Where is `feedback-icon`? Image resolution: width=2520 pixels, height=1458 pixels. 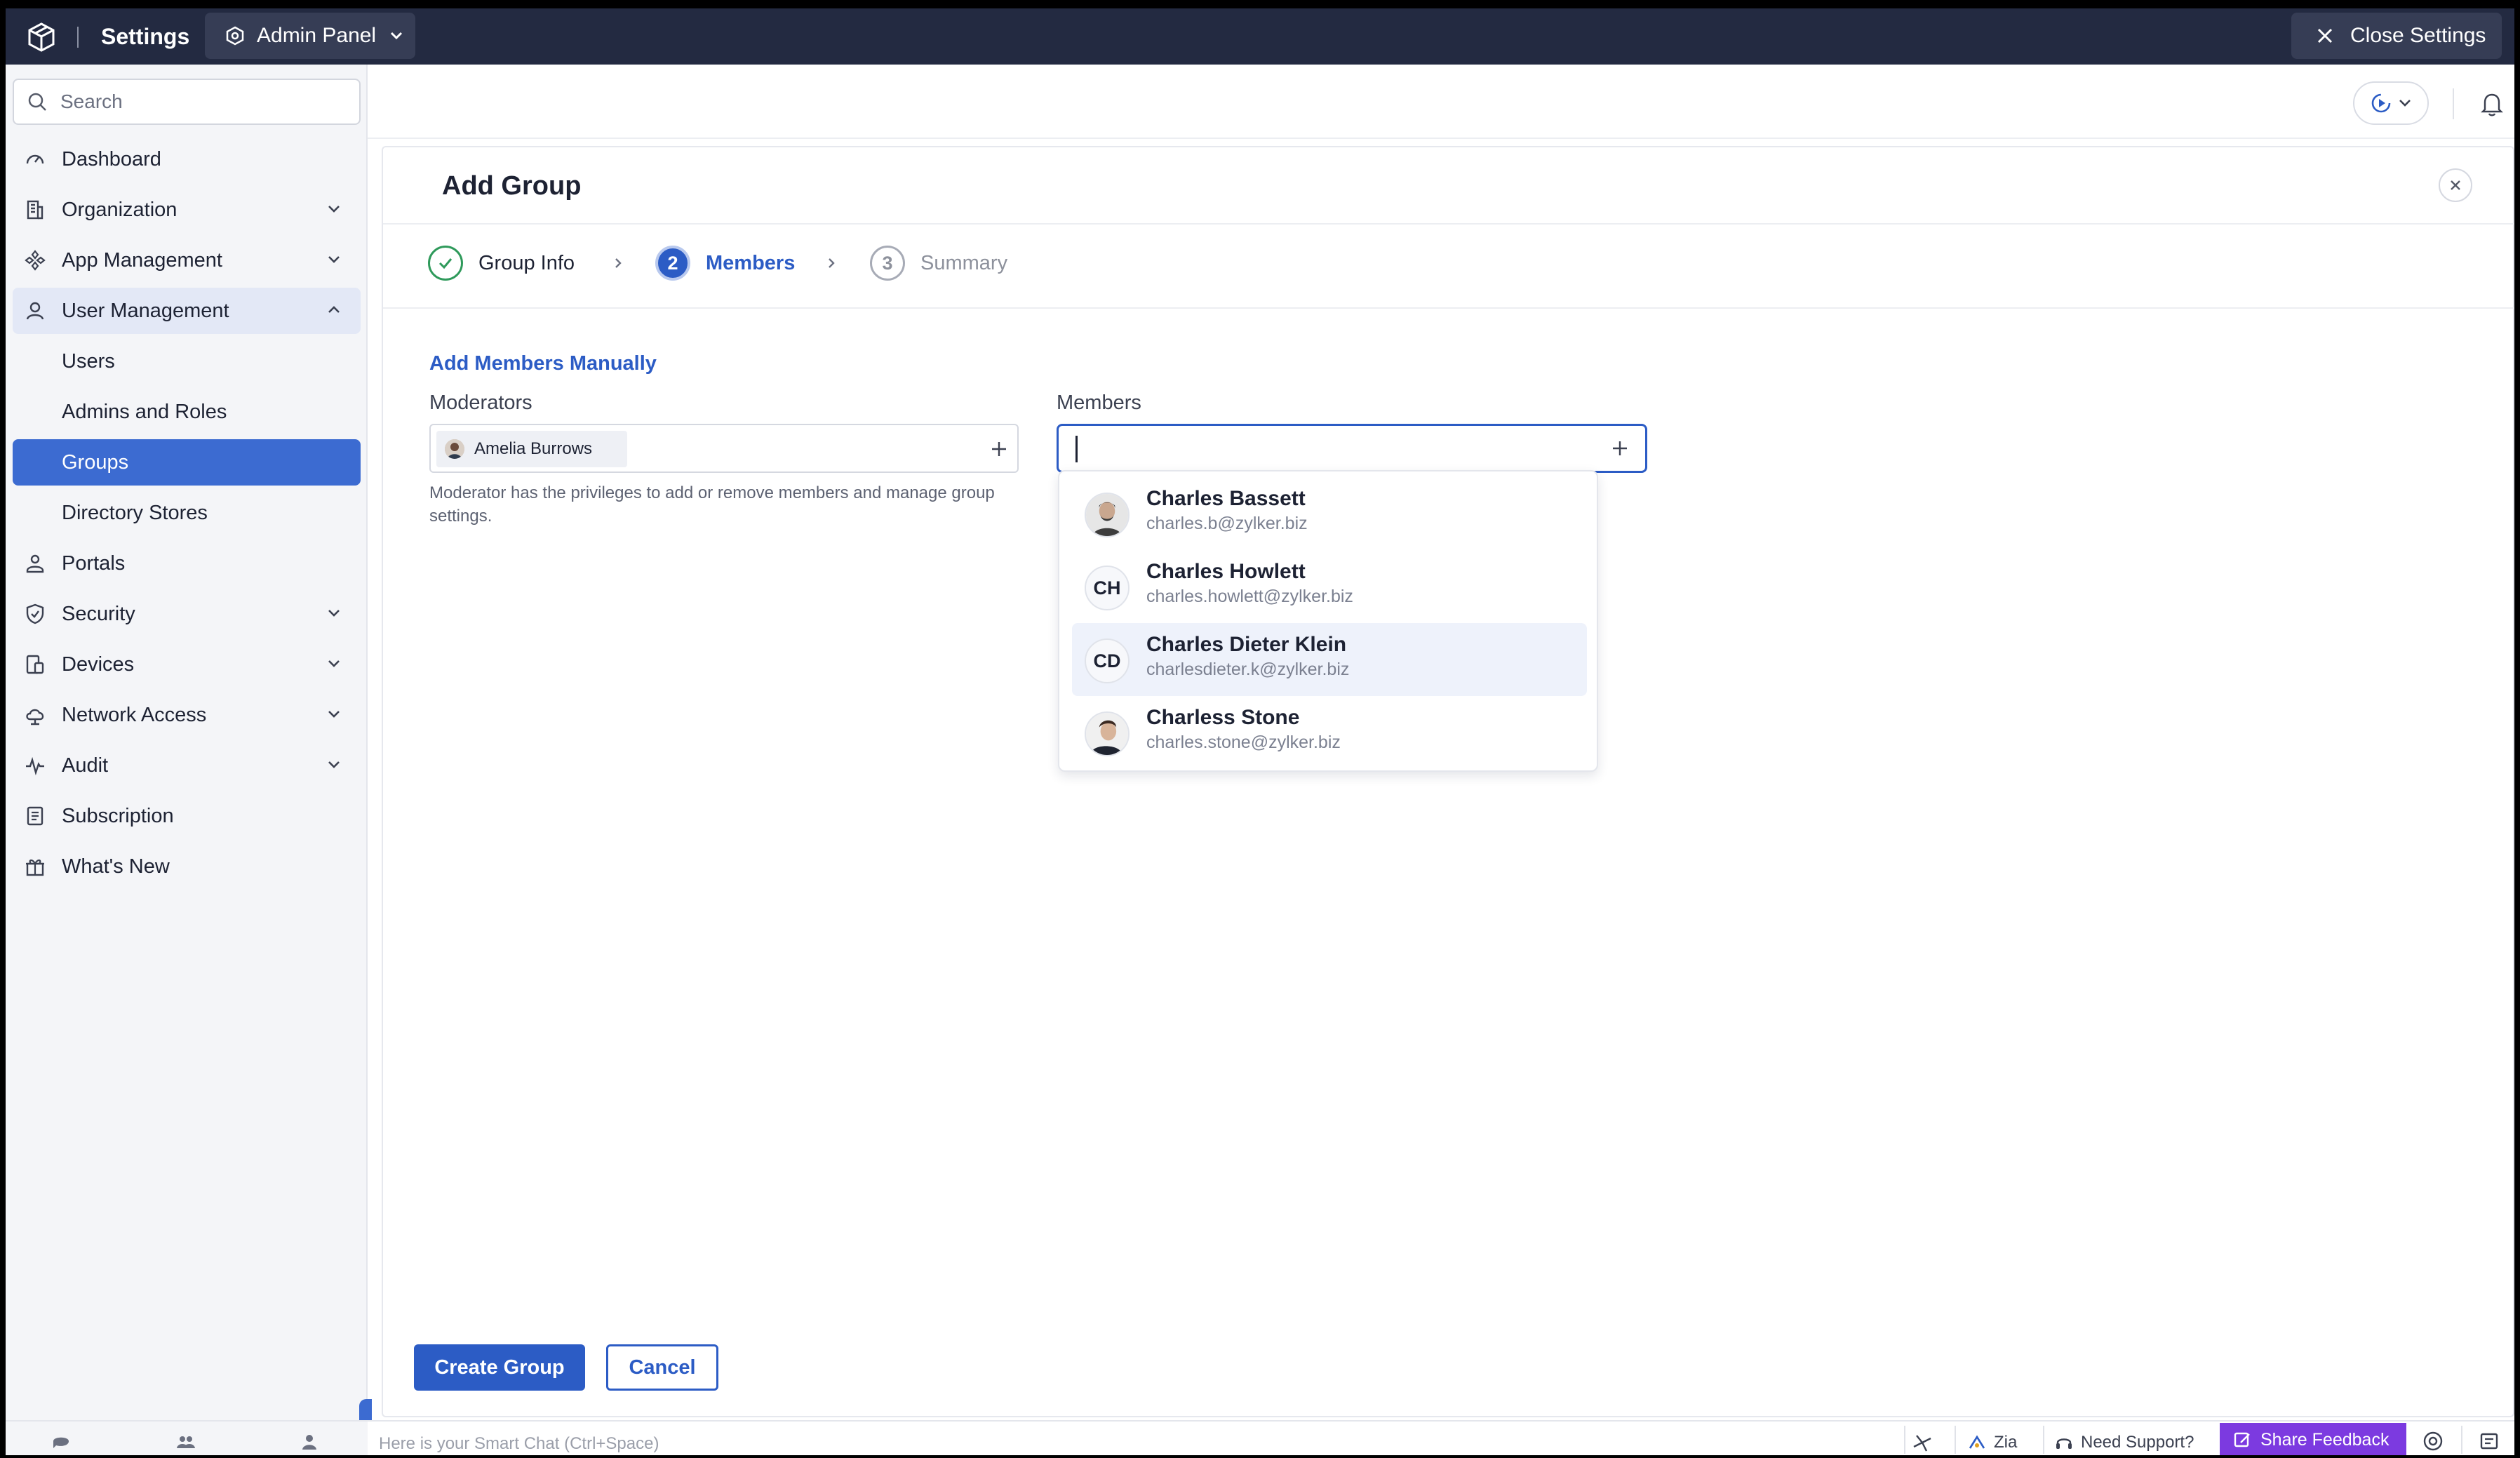
feedback-icon is located at coordinates (2242, 1439).